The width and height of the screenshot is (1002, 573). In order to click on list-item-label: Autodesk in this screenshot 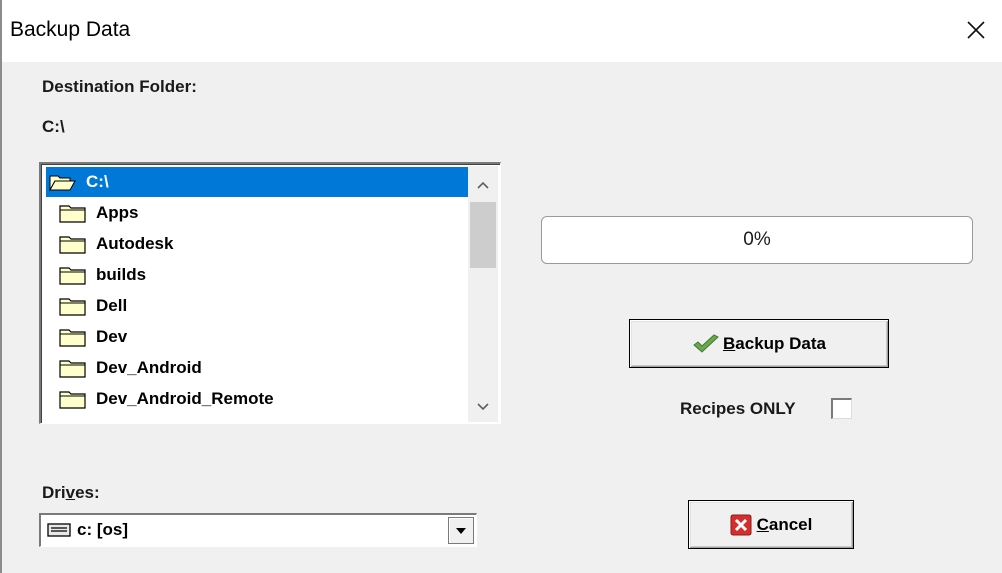, I will do `click(135, 243)`.